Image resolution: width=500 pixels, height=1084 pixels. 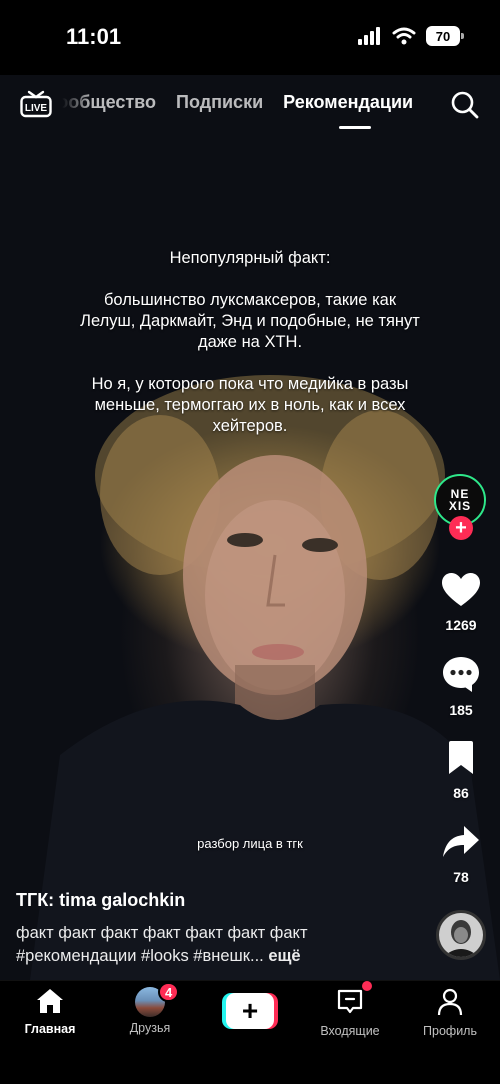 What do you see at coordinates (219, 102) in the screenshot?
I see `tab-following: Подписки` at bounding box center [219, 102].